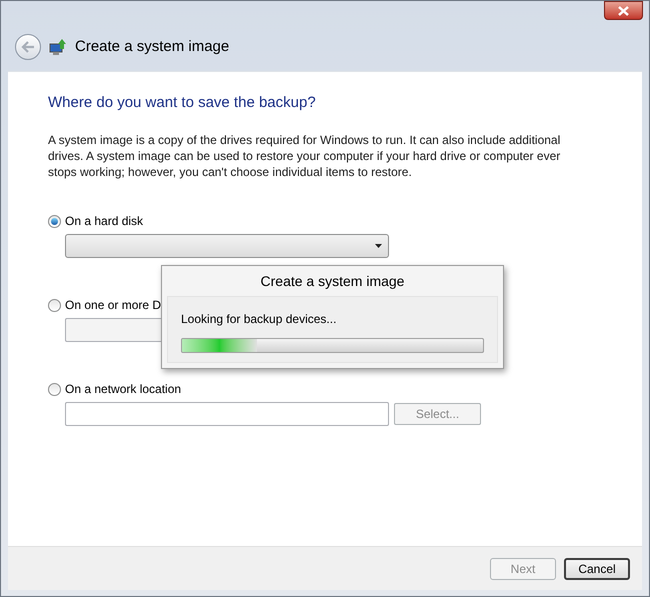 This screenshot has width=650, height=597. I want to click on dropdown-arrow-icon, so click(378, 246).